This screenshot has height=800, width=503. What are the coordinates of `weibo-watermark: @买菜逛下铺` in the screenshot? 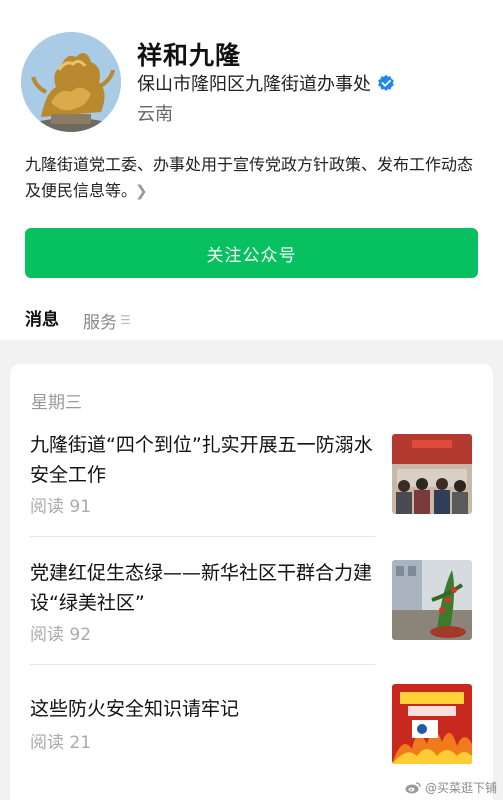 It's located at (451, 787).